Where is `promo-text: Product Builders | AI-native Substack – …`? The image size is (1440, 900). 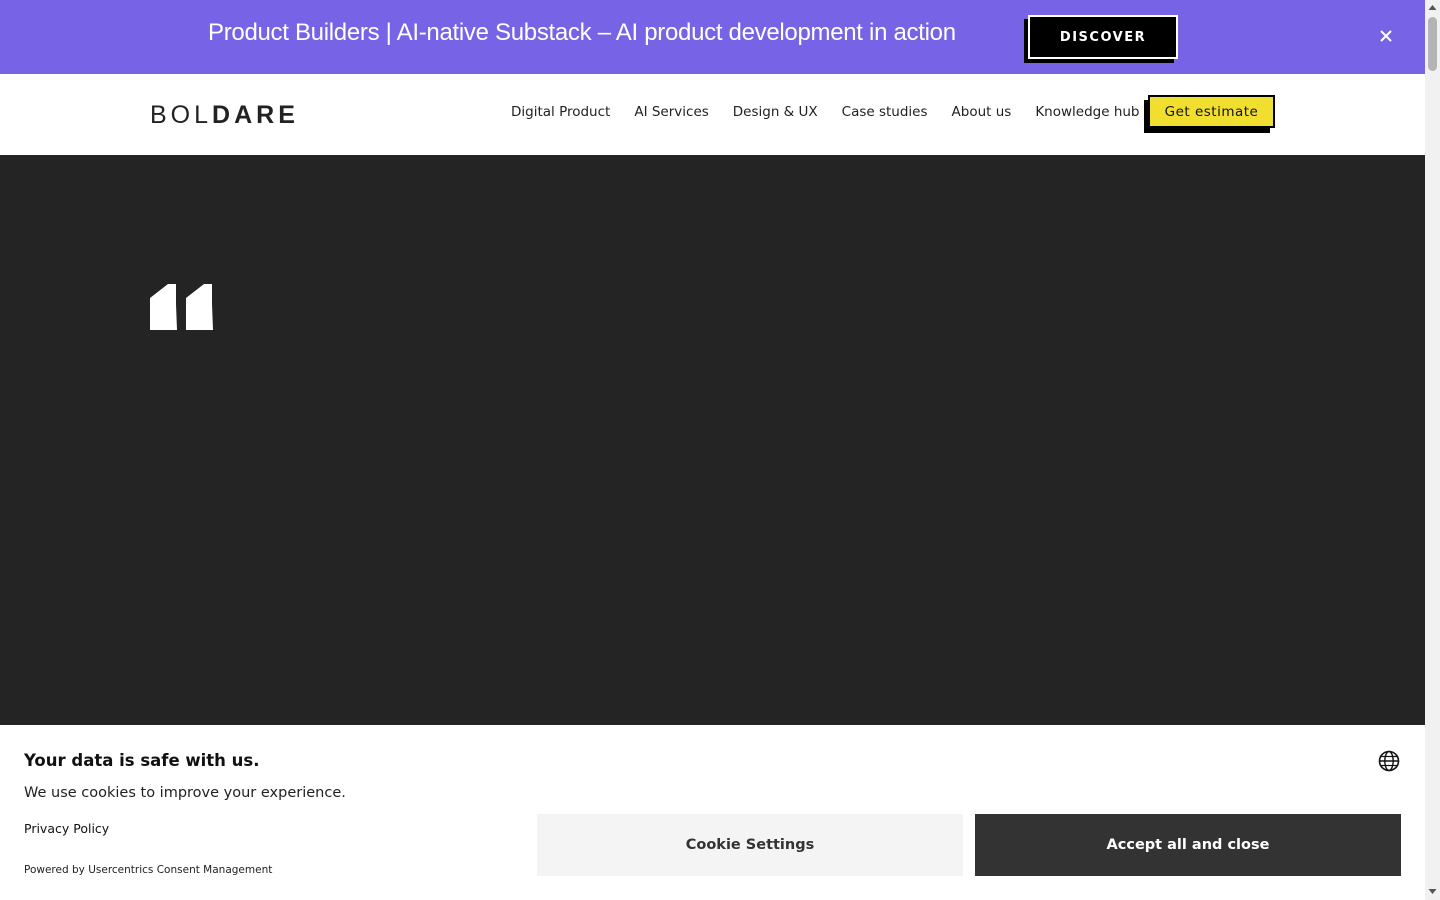 promo-text: Product Builders | AI-native Substack – … is located at coordinates (582, 32).